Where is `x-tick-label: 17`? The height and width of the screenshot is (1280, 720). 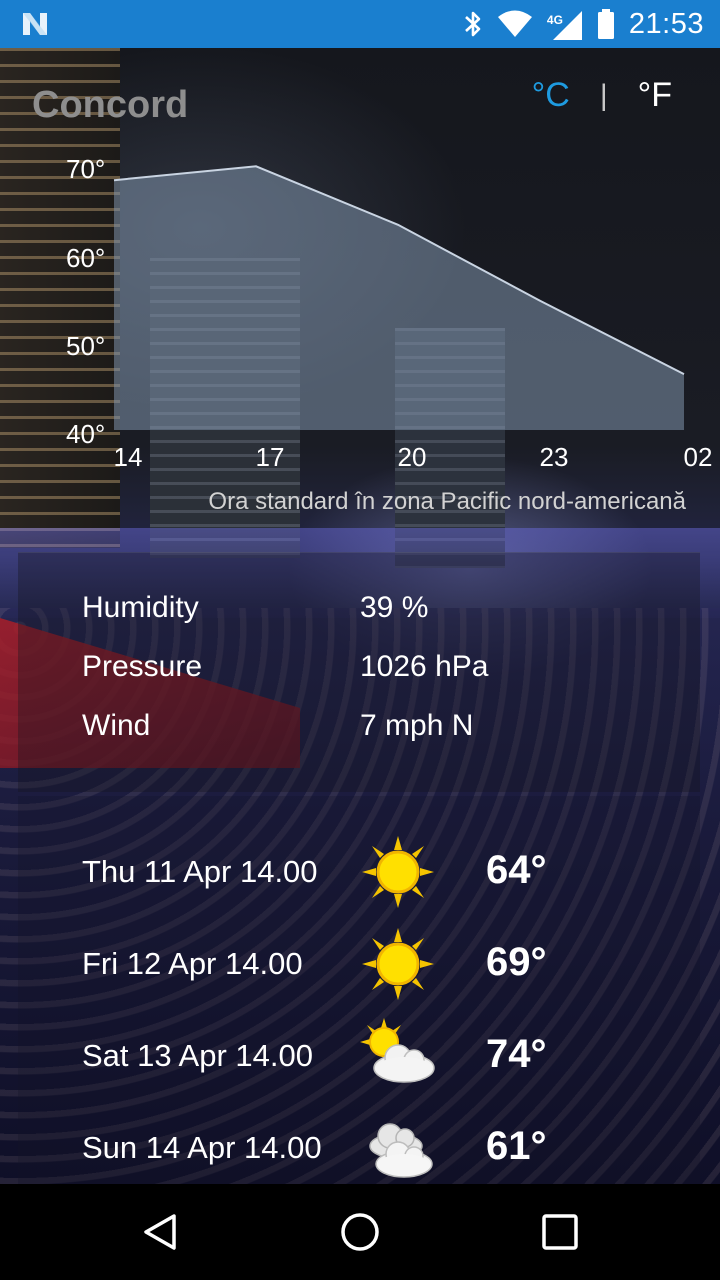
x-tick-label: 17 is located at coordinates (270, 457).